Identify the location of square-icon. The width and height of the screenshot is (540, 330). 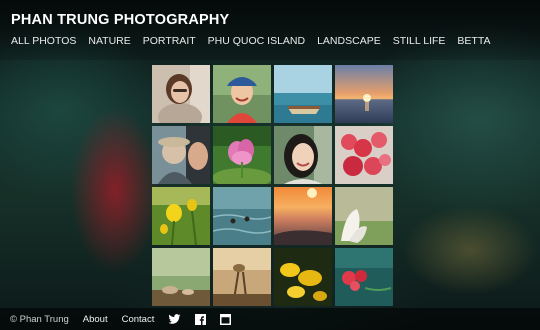
(226, 319).